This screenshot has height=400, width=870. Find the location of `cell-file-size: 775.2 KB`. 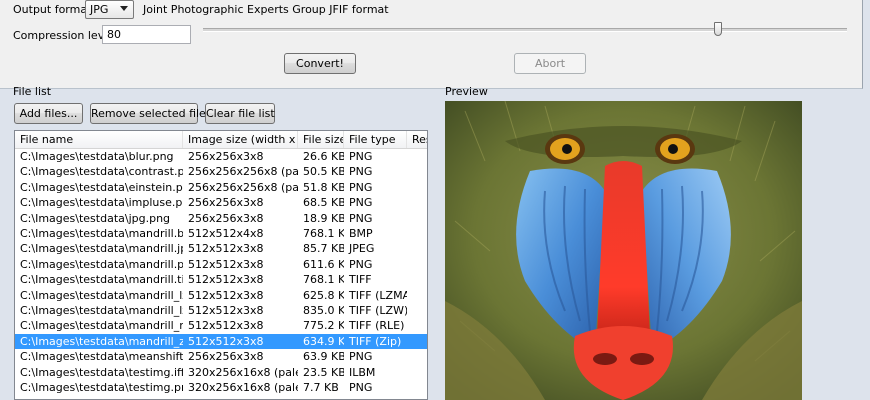

cell-file-size: 775.2 KB is located at coordinates (323, 326).